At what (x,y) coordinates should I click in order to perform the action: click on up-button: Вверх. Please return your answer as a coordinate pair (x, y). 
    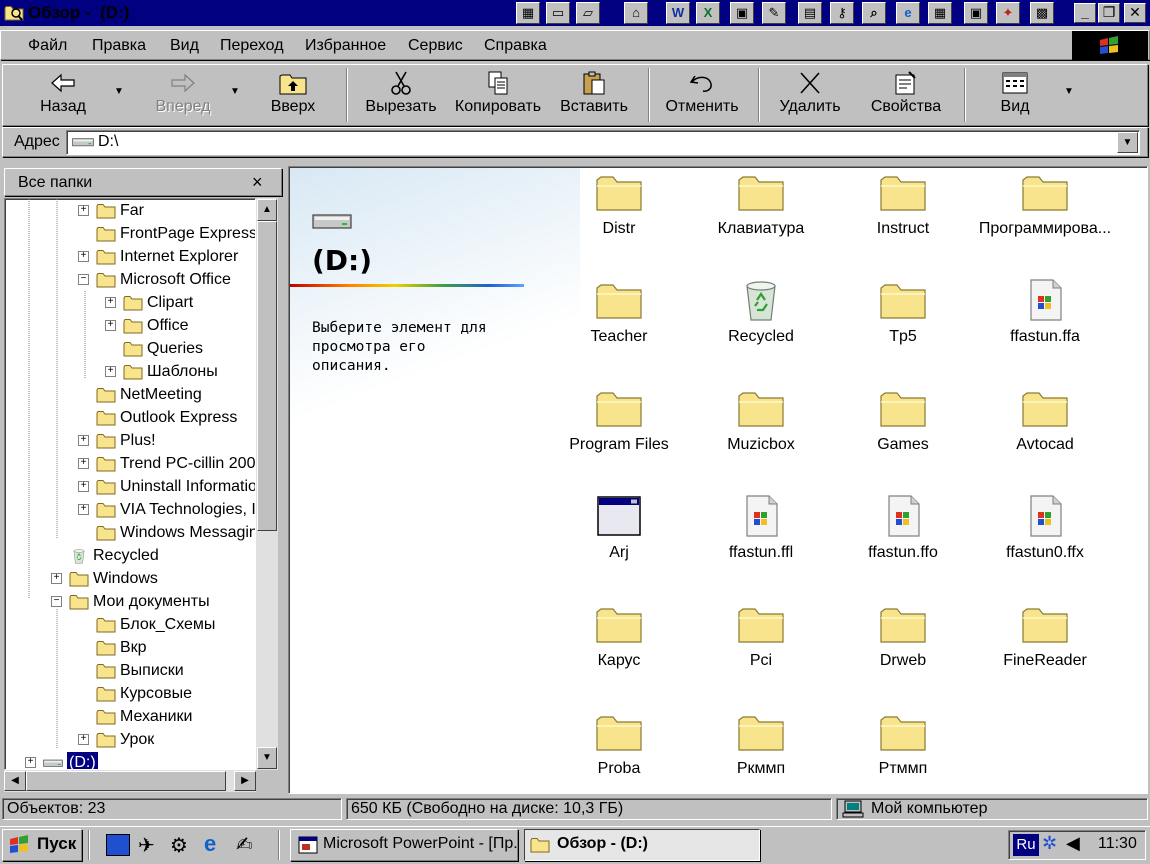
    Looking at the image, I should click on (293, 95).